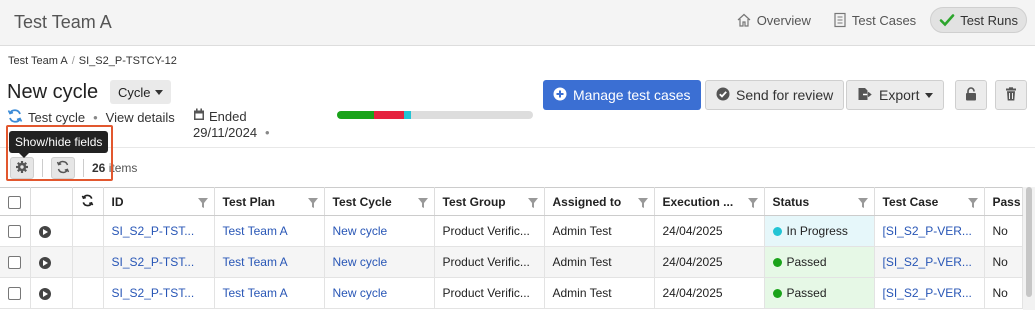 This screenshot has height=310, width=1035. I want to click on delete-button, so click(1011, 95).